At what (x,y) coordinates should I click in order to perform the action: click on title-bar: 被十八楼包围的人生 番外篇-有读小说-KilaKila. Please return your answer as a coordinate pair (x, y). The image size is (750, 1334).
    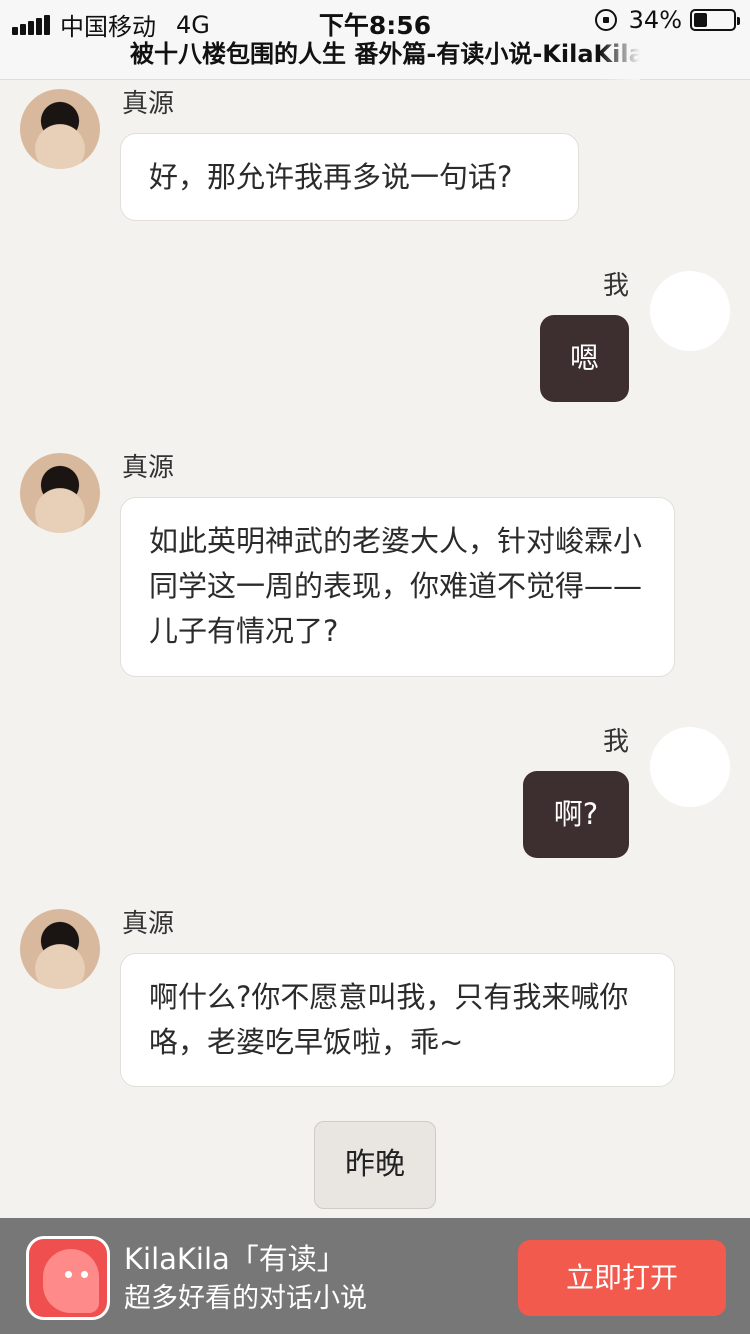
    Looking at the image, I should click on (375, 60).